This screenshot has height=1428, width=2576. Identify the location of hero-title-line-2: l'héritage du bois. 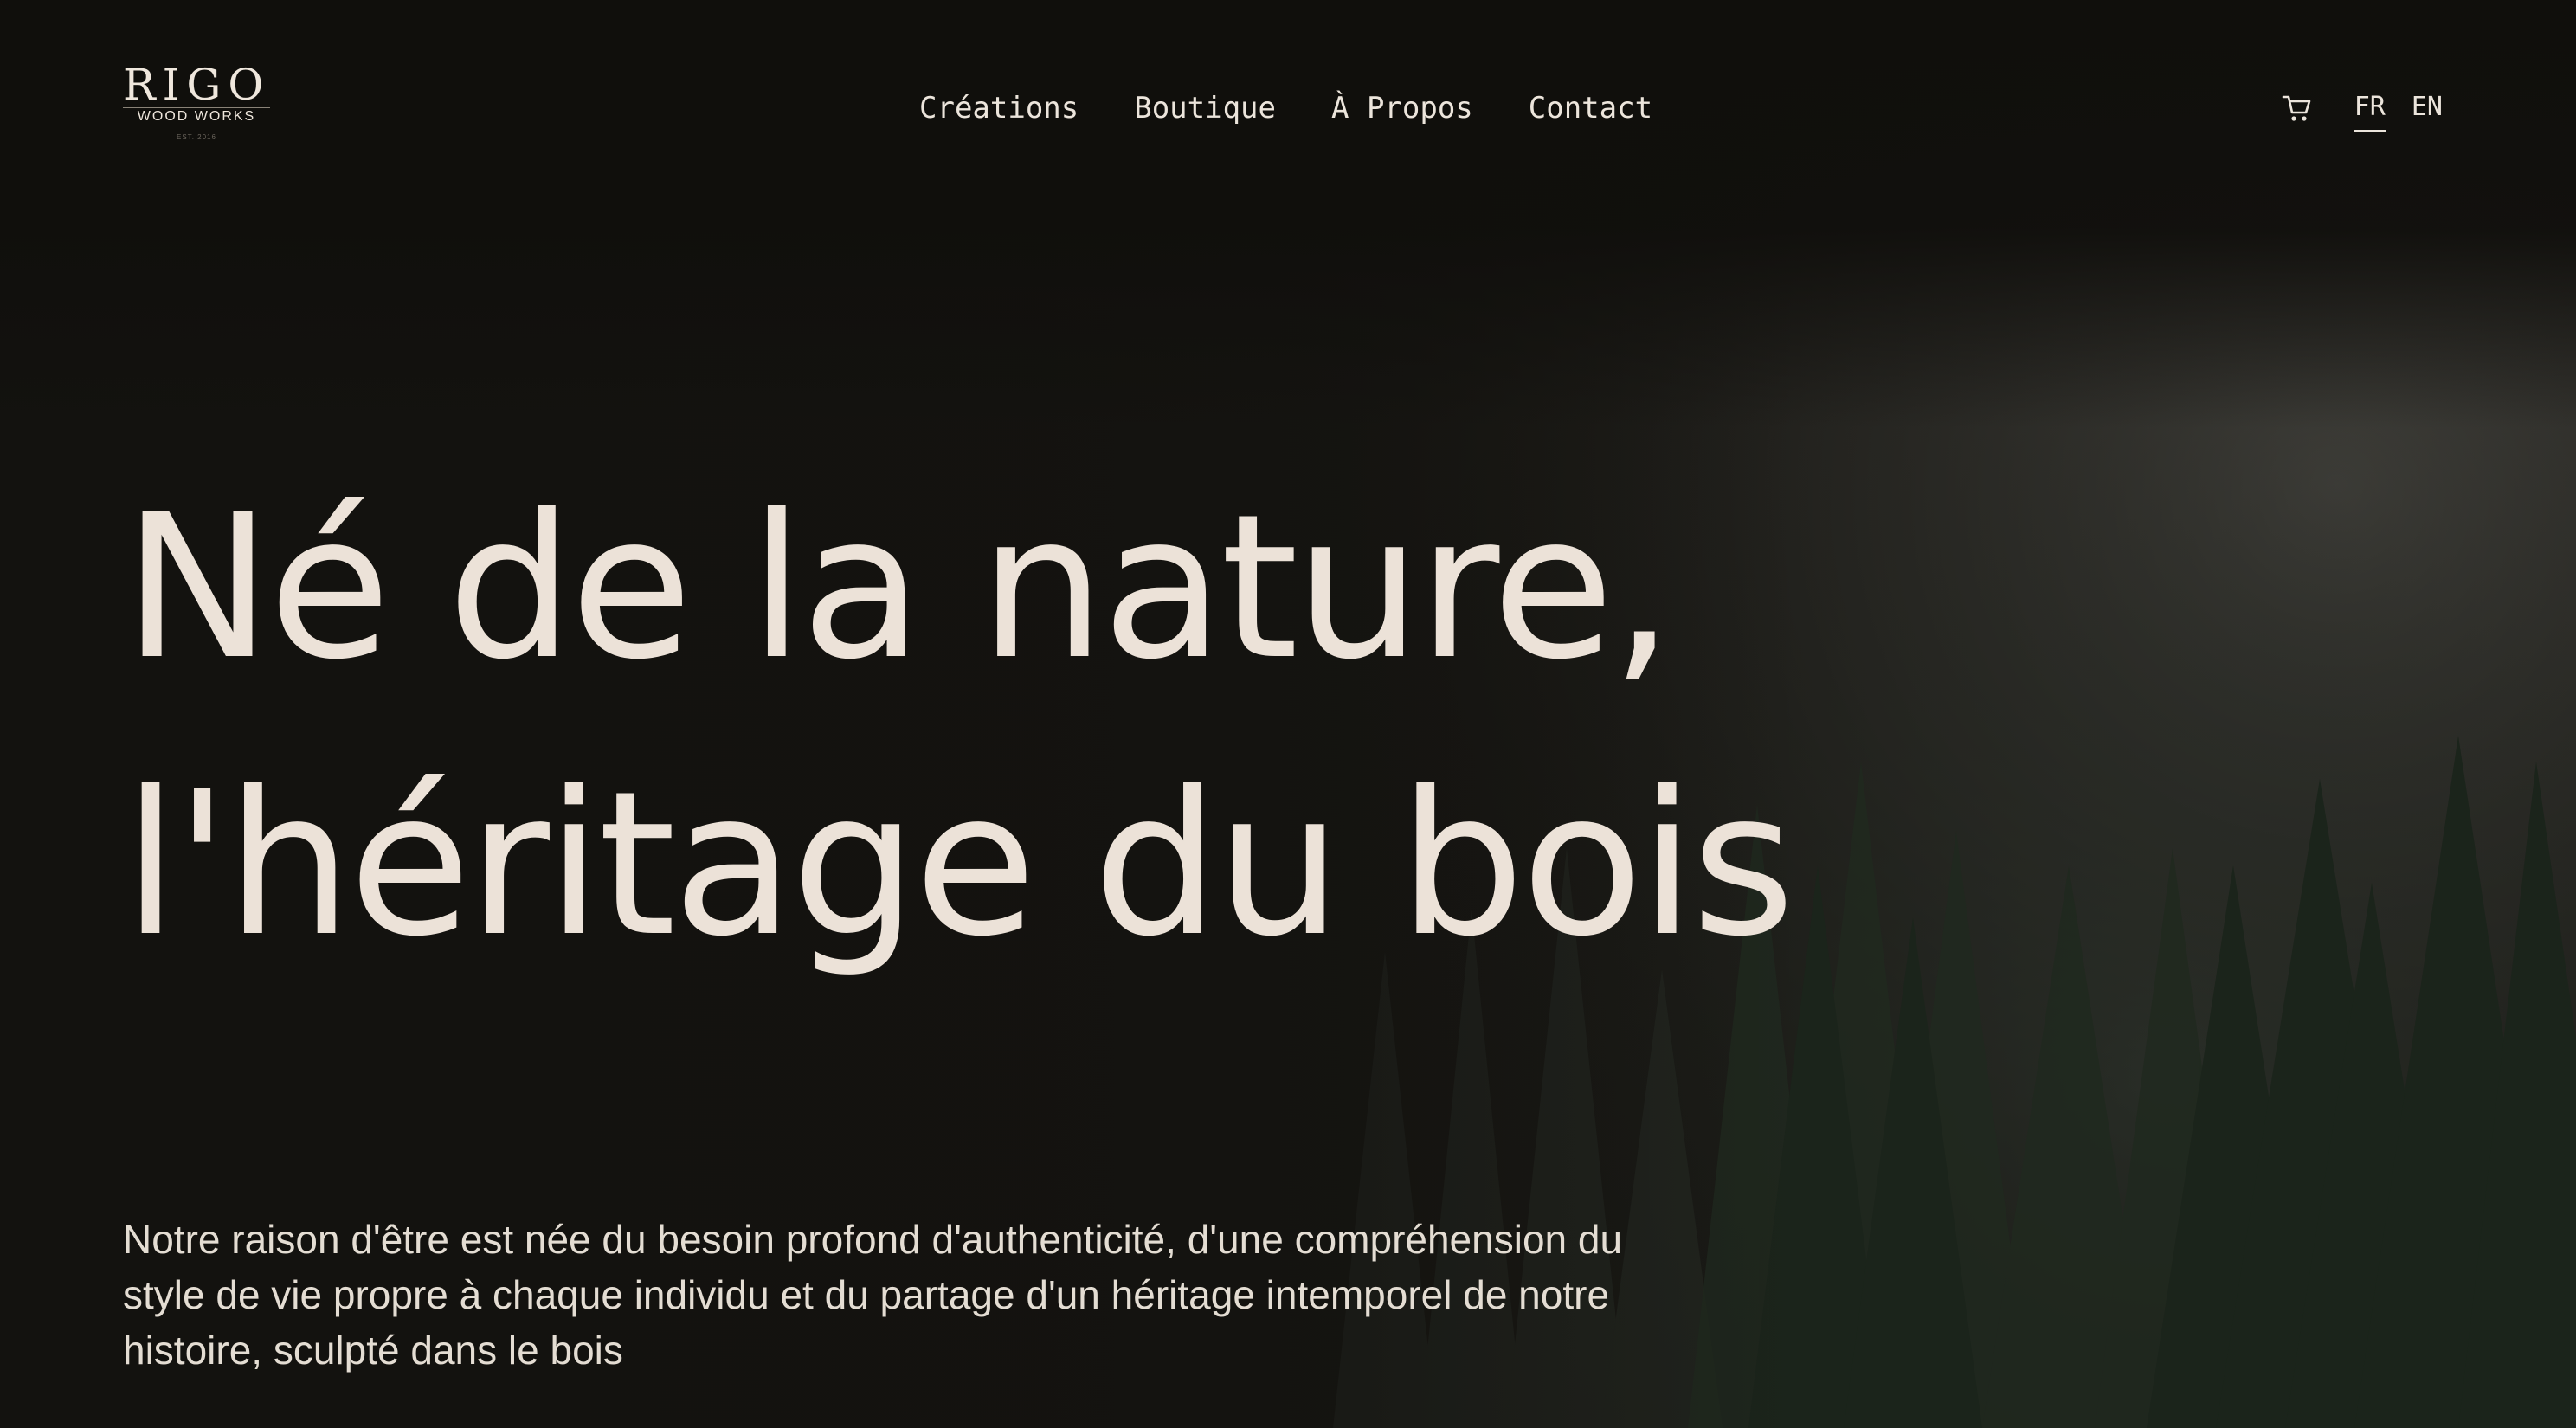
(959, 865).